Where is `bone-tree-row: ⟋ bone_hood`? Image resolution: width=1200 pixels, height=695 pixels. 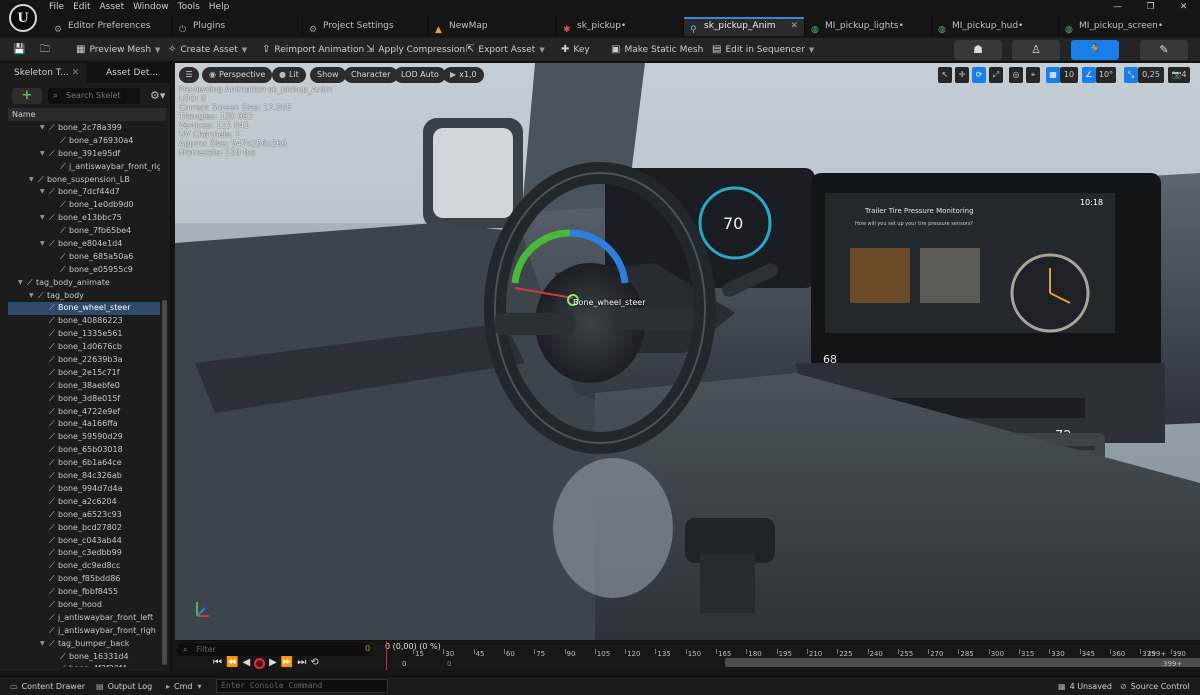 bone-tree-row: ⟋ bone_hood is located at coordinates (84, 605).